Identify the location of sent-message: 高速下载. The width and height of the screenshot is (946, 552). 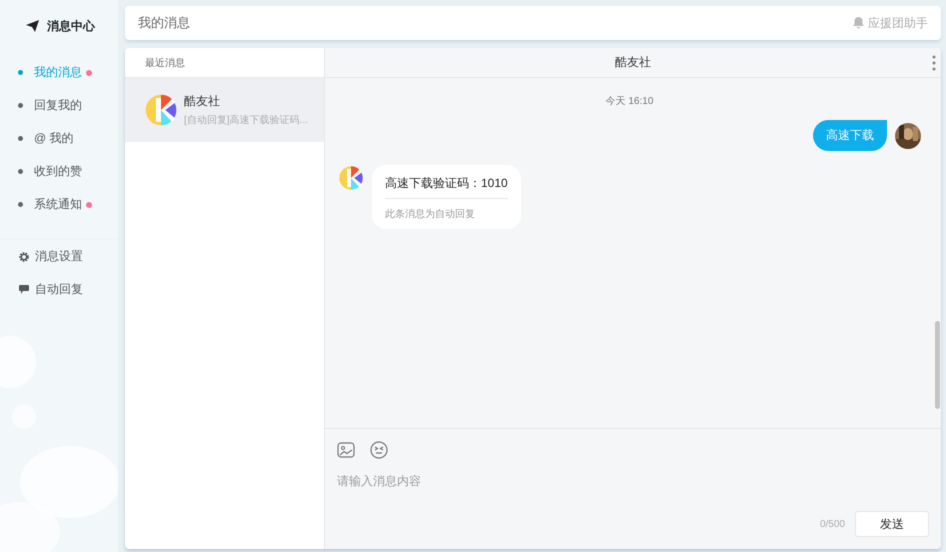
(850, 135).